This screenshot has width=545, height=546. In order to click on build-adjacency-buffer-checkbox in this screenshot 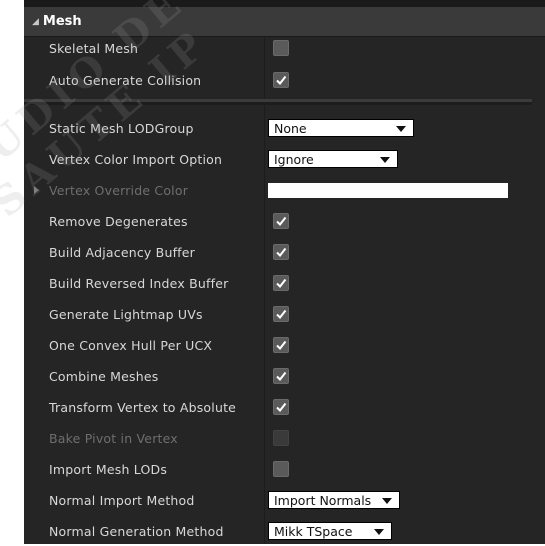, I will do `click(281, 252)`.